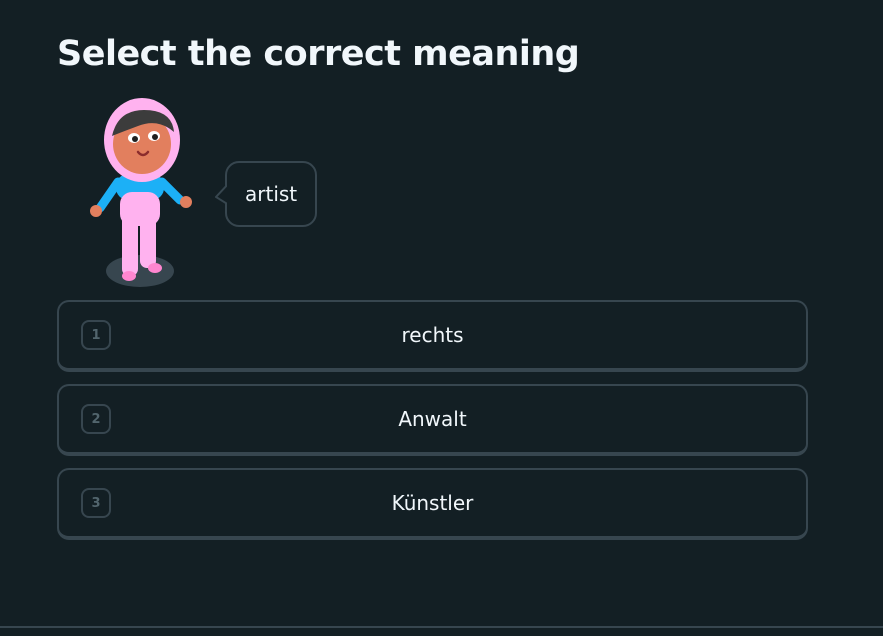 The image size is (883, 636). What do you see at coordinates (186, 202) in the screenshot?
I see `character-hand-right` at bounding box center [186, 202].